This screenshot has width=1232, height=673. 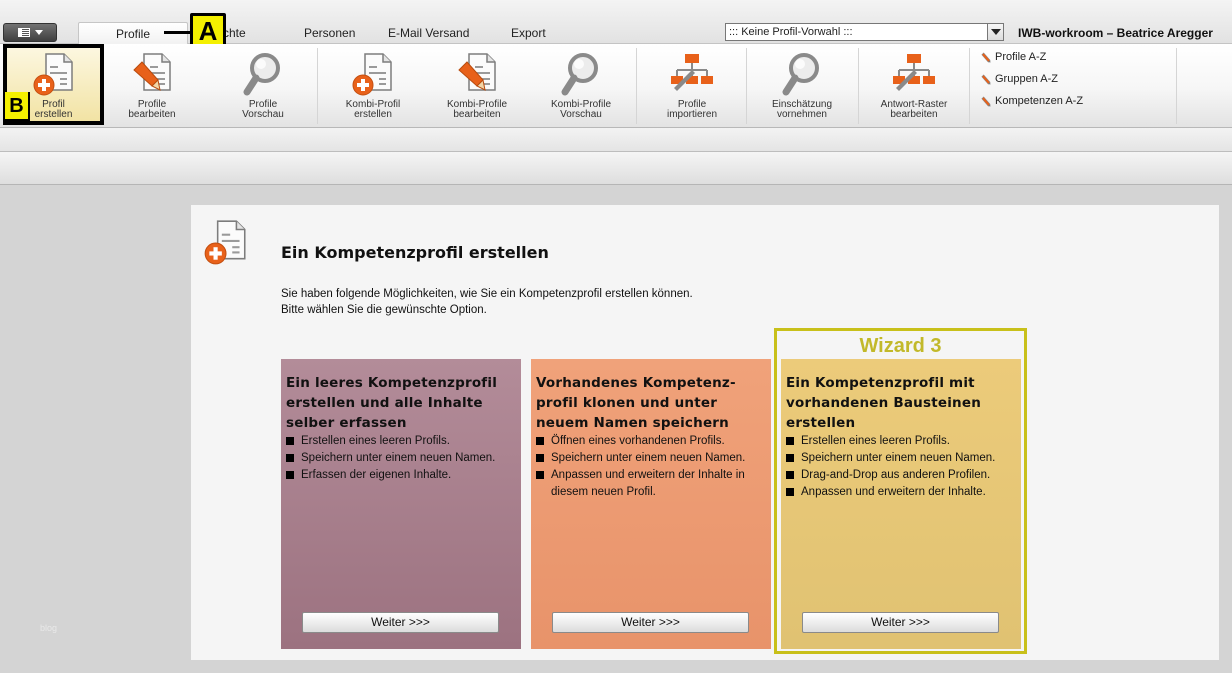 I want to click on ribbon-button-label: Einschätzung vornehmen, so click(x=802, y=109).